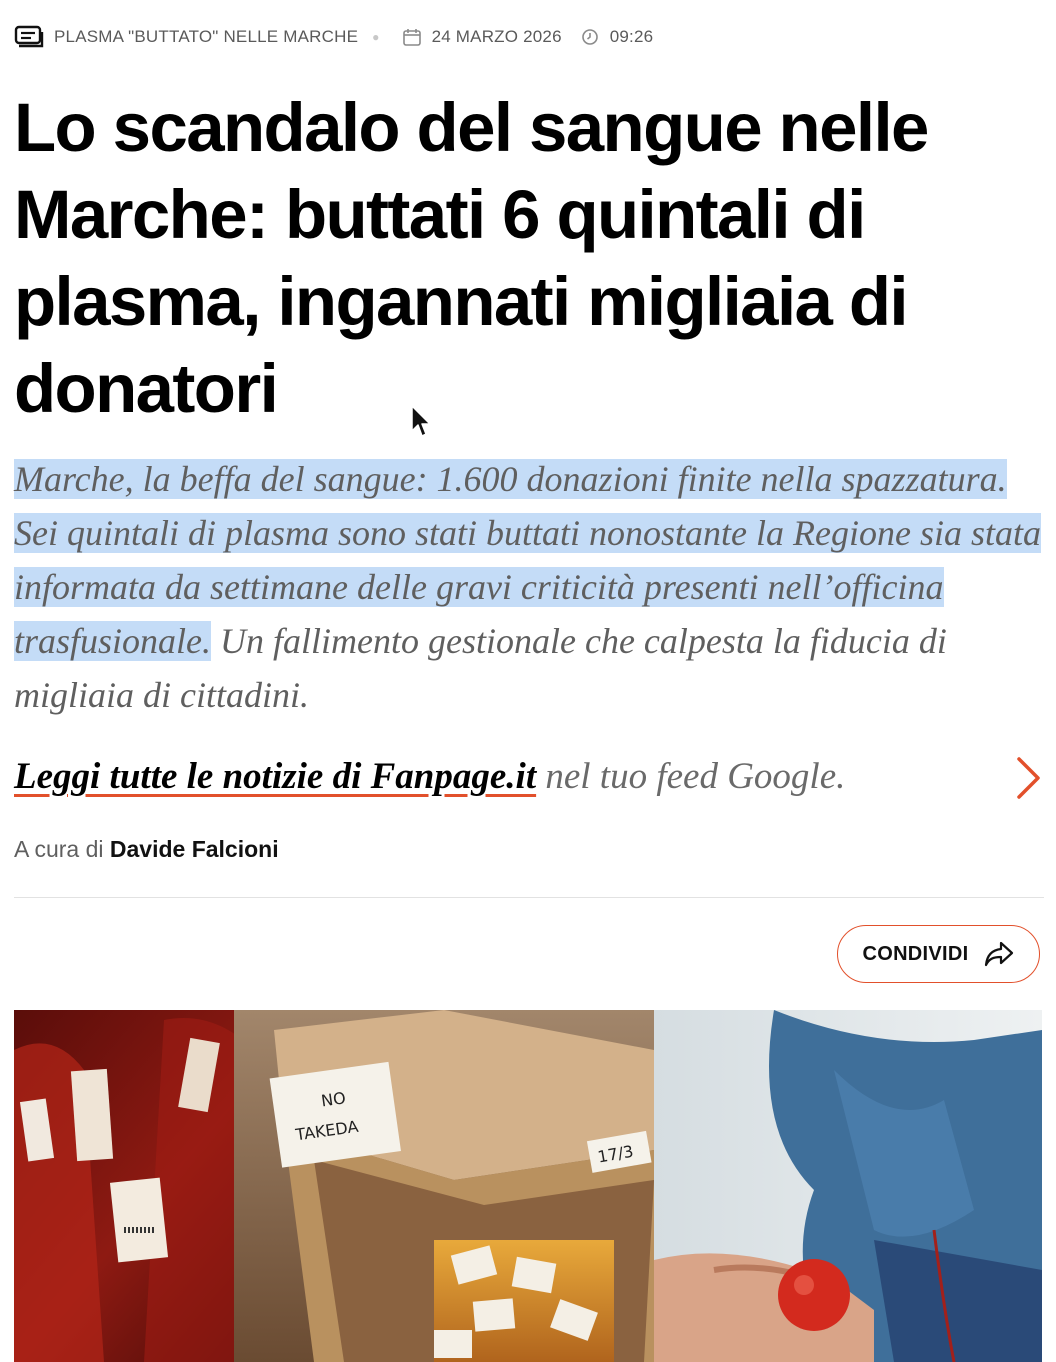  Describe the element at coordinates (496, 36) in the screenshot. I see `publish-date: 24 MARZO 2026` at that location.